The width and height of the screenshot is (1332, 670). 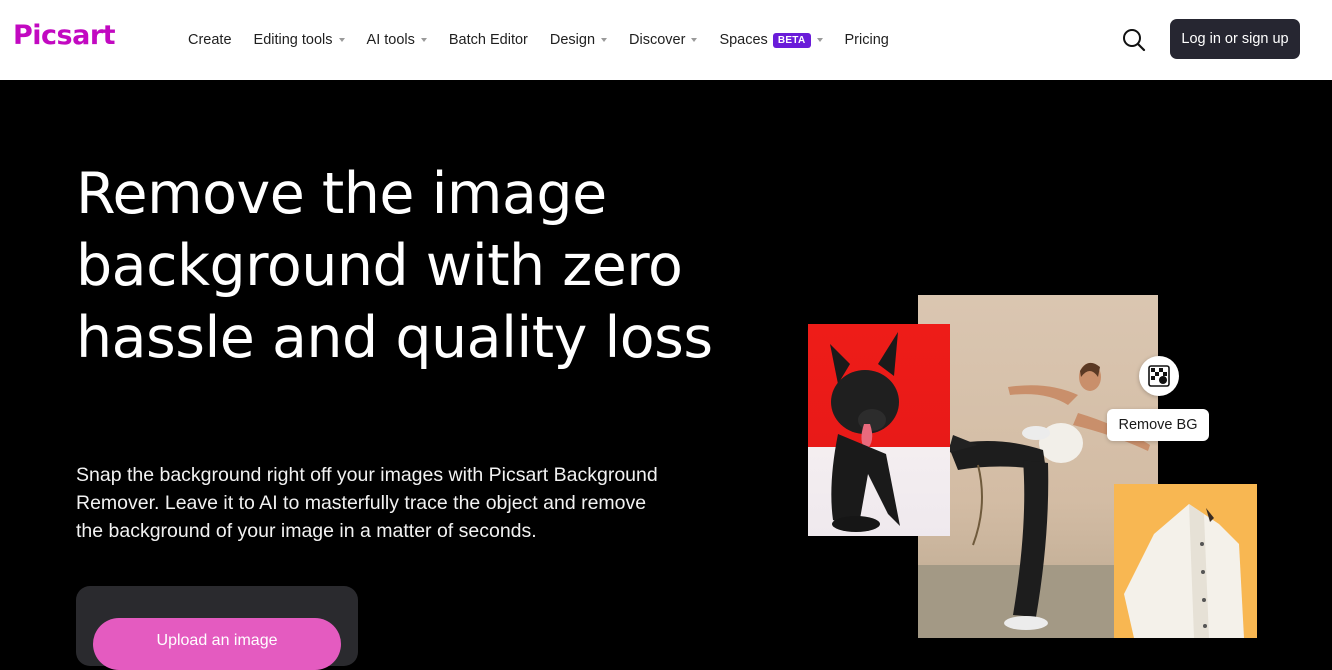 I want to click on nav-item-label: AI tools, so click(x=390, y=40).